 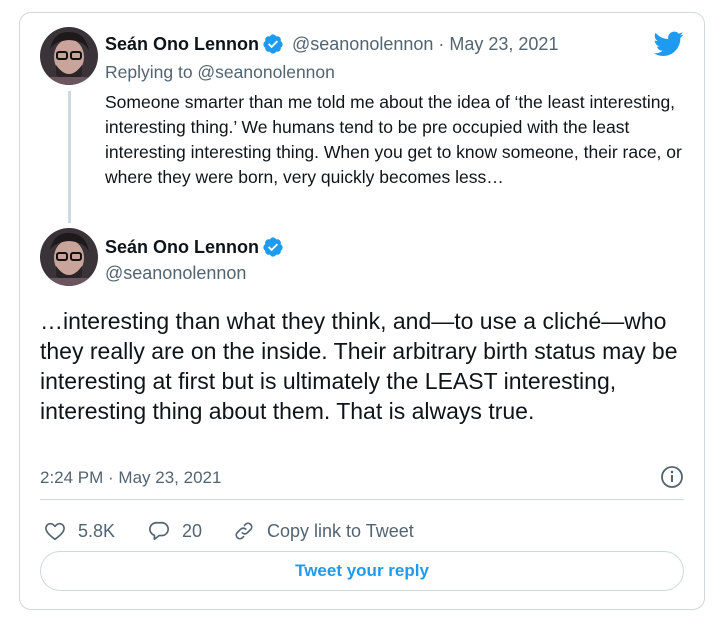 What do you see at coordinates (220, 72) in the screenshot?
I see `replying-to: Replying to @seanonolennon` at bounding box center [220, 72].